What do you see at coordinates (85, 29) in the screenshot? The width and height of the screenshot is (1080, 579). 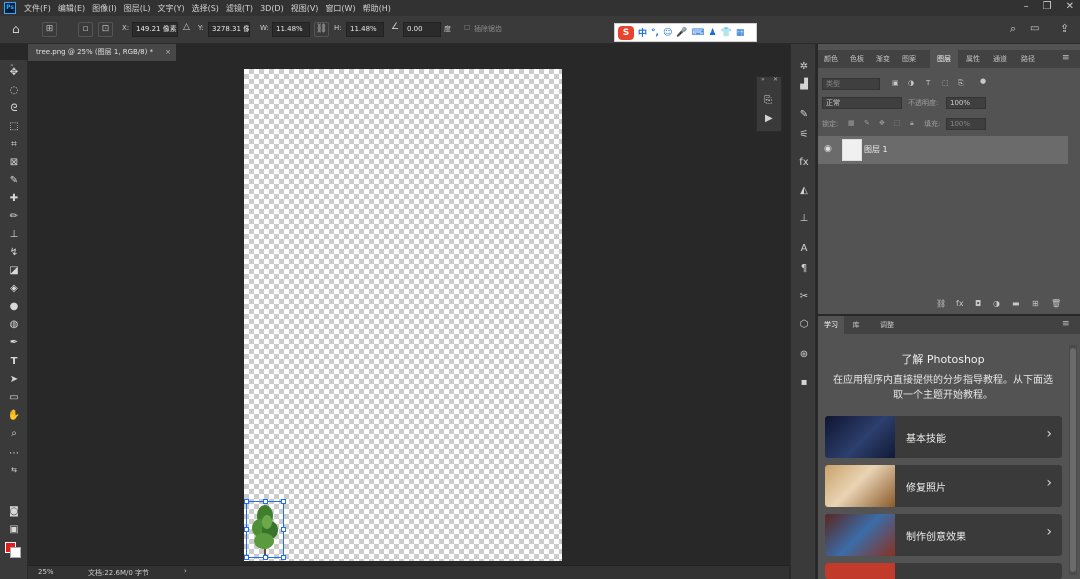 I see `reference-point-icon: ▫` at bounding box center [85, 29].